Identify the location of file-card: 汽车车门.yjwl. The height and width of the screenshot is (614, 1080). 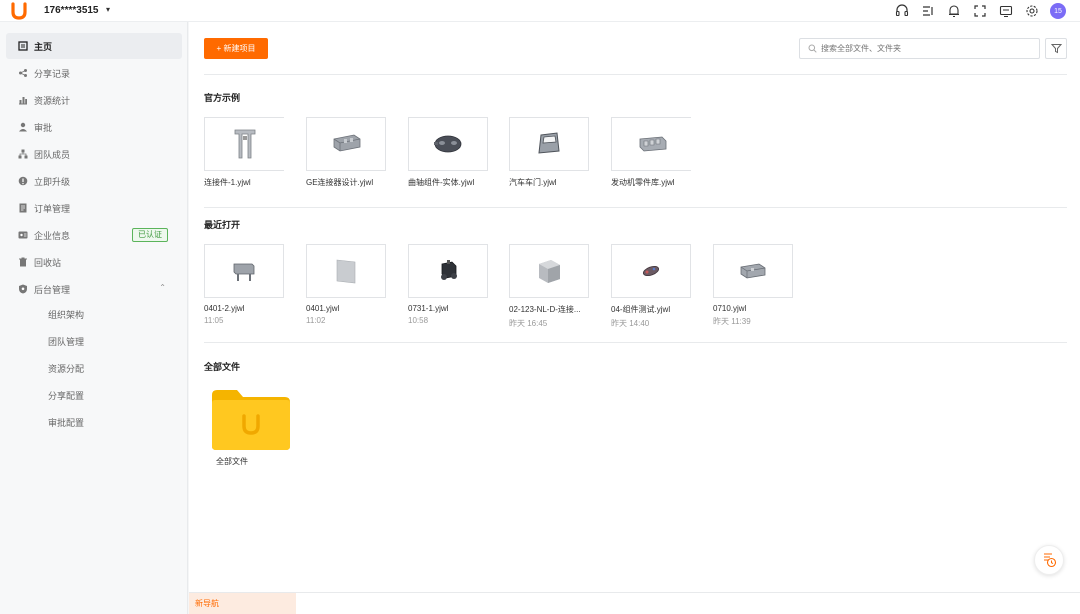
(549, 152).